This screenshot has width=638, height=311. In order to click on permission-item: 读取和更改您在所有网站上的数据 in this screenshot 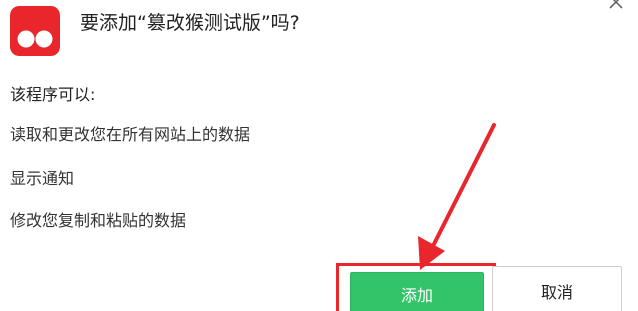, I will do `click(130, 134)`.